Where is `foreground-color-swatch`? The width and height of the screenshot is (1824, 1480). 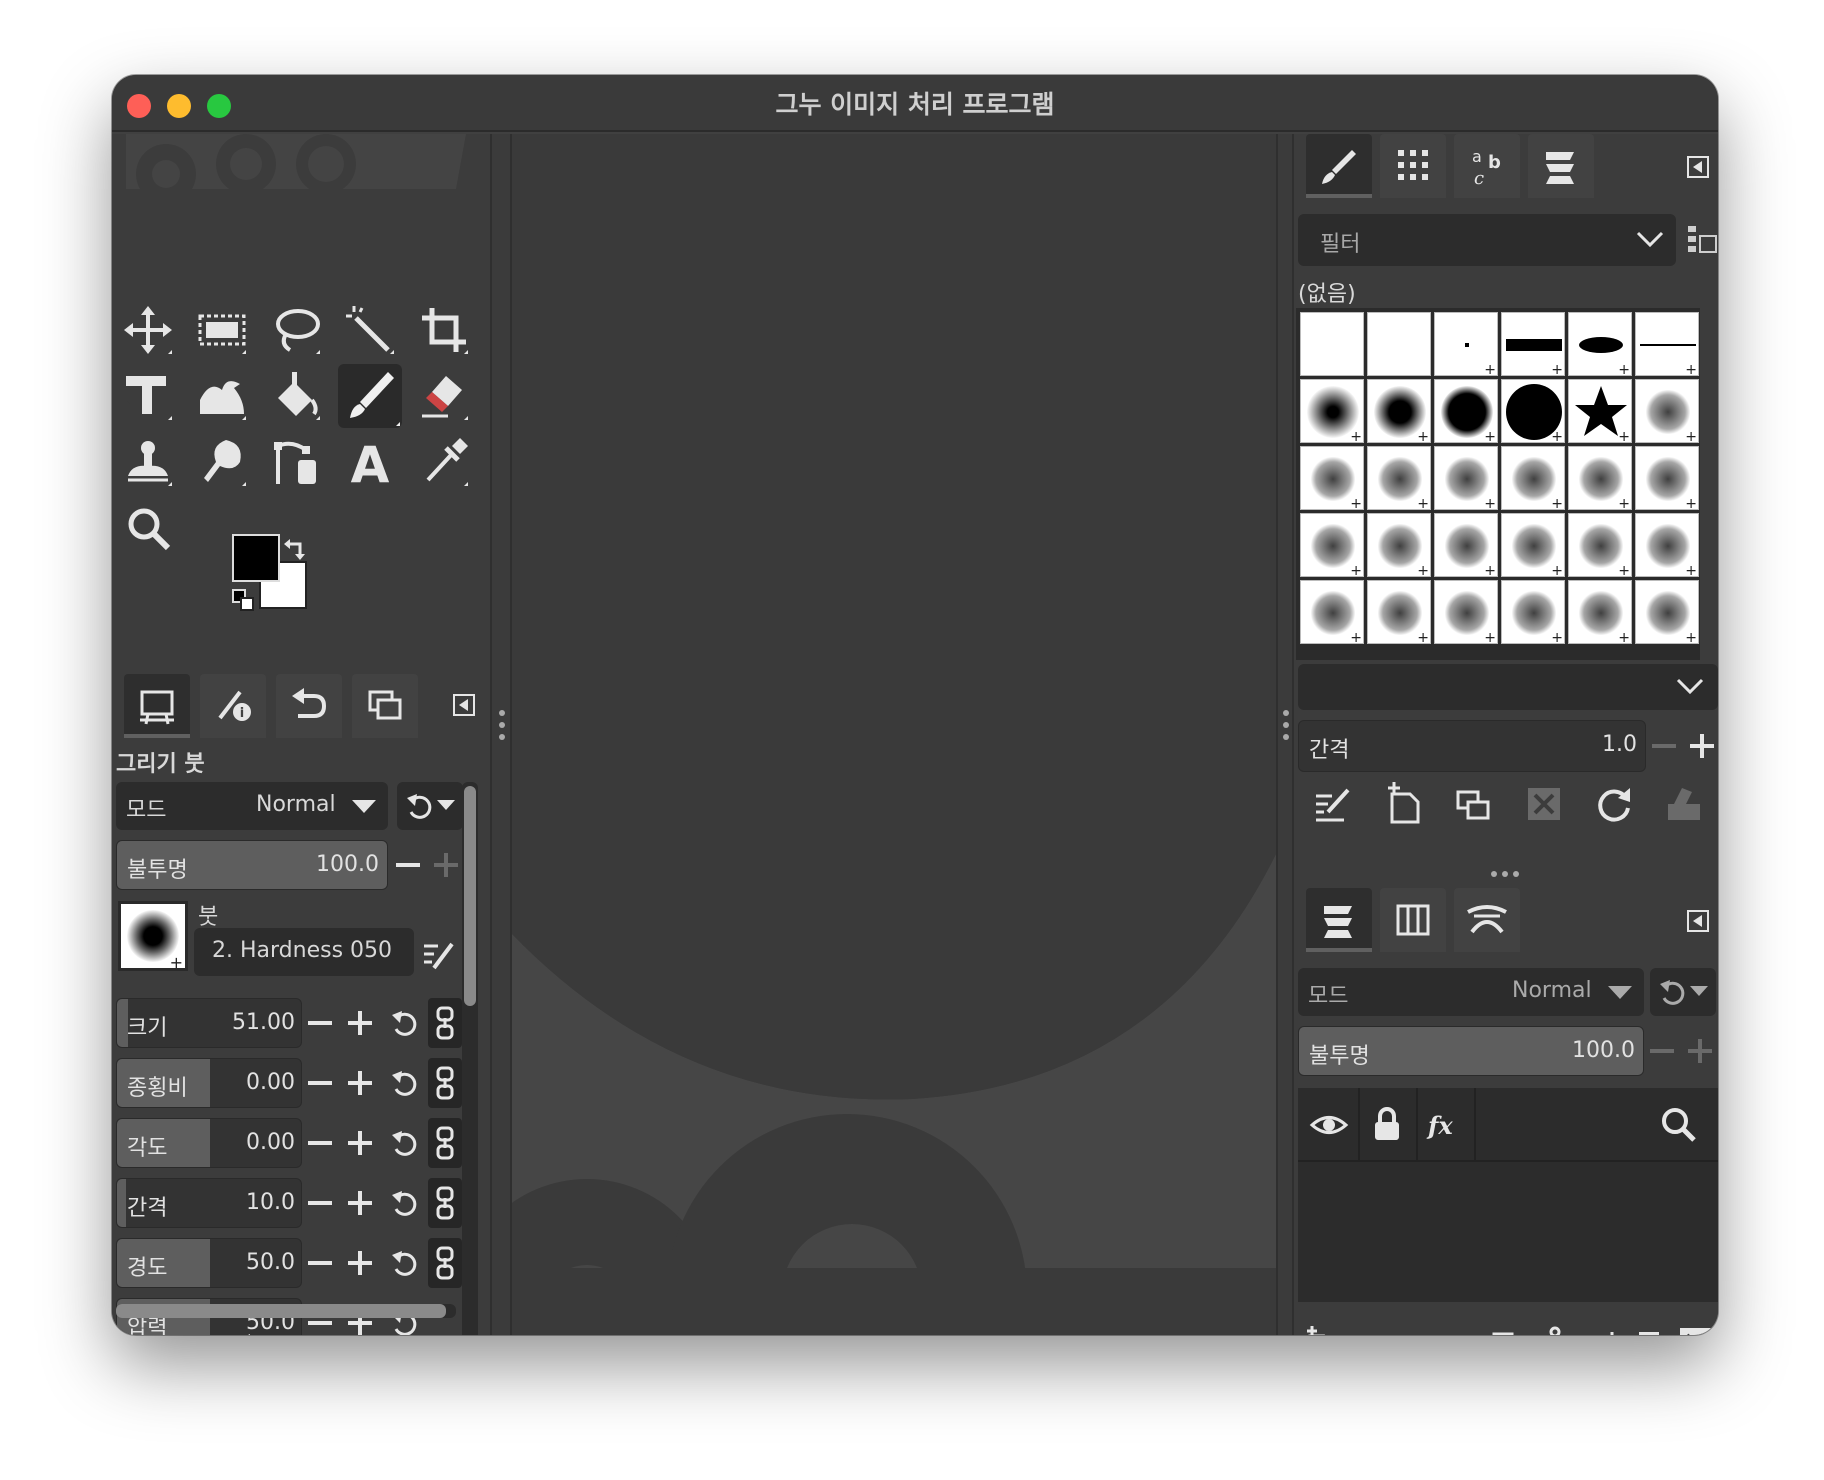 foreground-color-swatch is located at coordinates (256, 558).